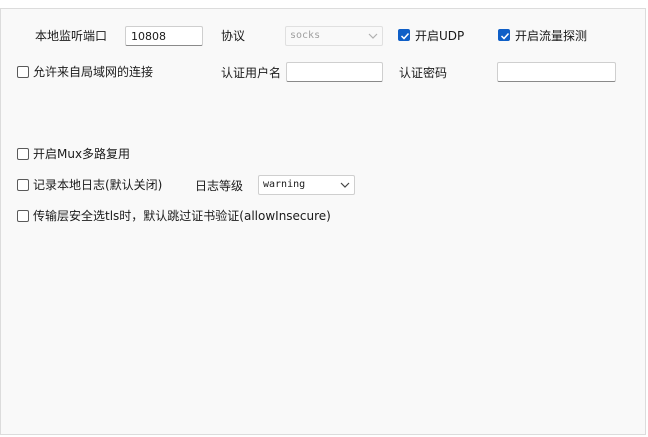  Describe the element at coordinates (284, 184) in the screenshot. I see `log-level-select-value: warning` at that location.